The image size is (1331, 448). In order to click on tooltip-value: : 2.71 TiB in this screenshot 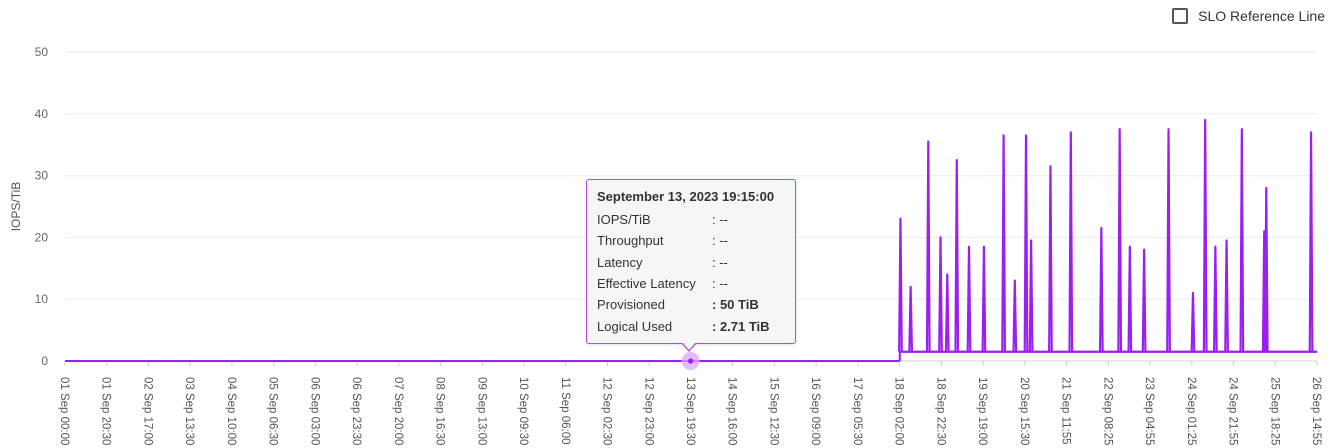, I will do `click(741, 326)`.